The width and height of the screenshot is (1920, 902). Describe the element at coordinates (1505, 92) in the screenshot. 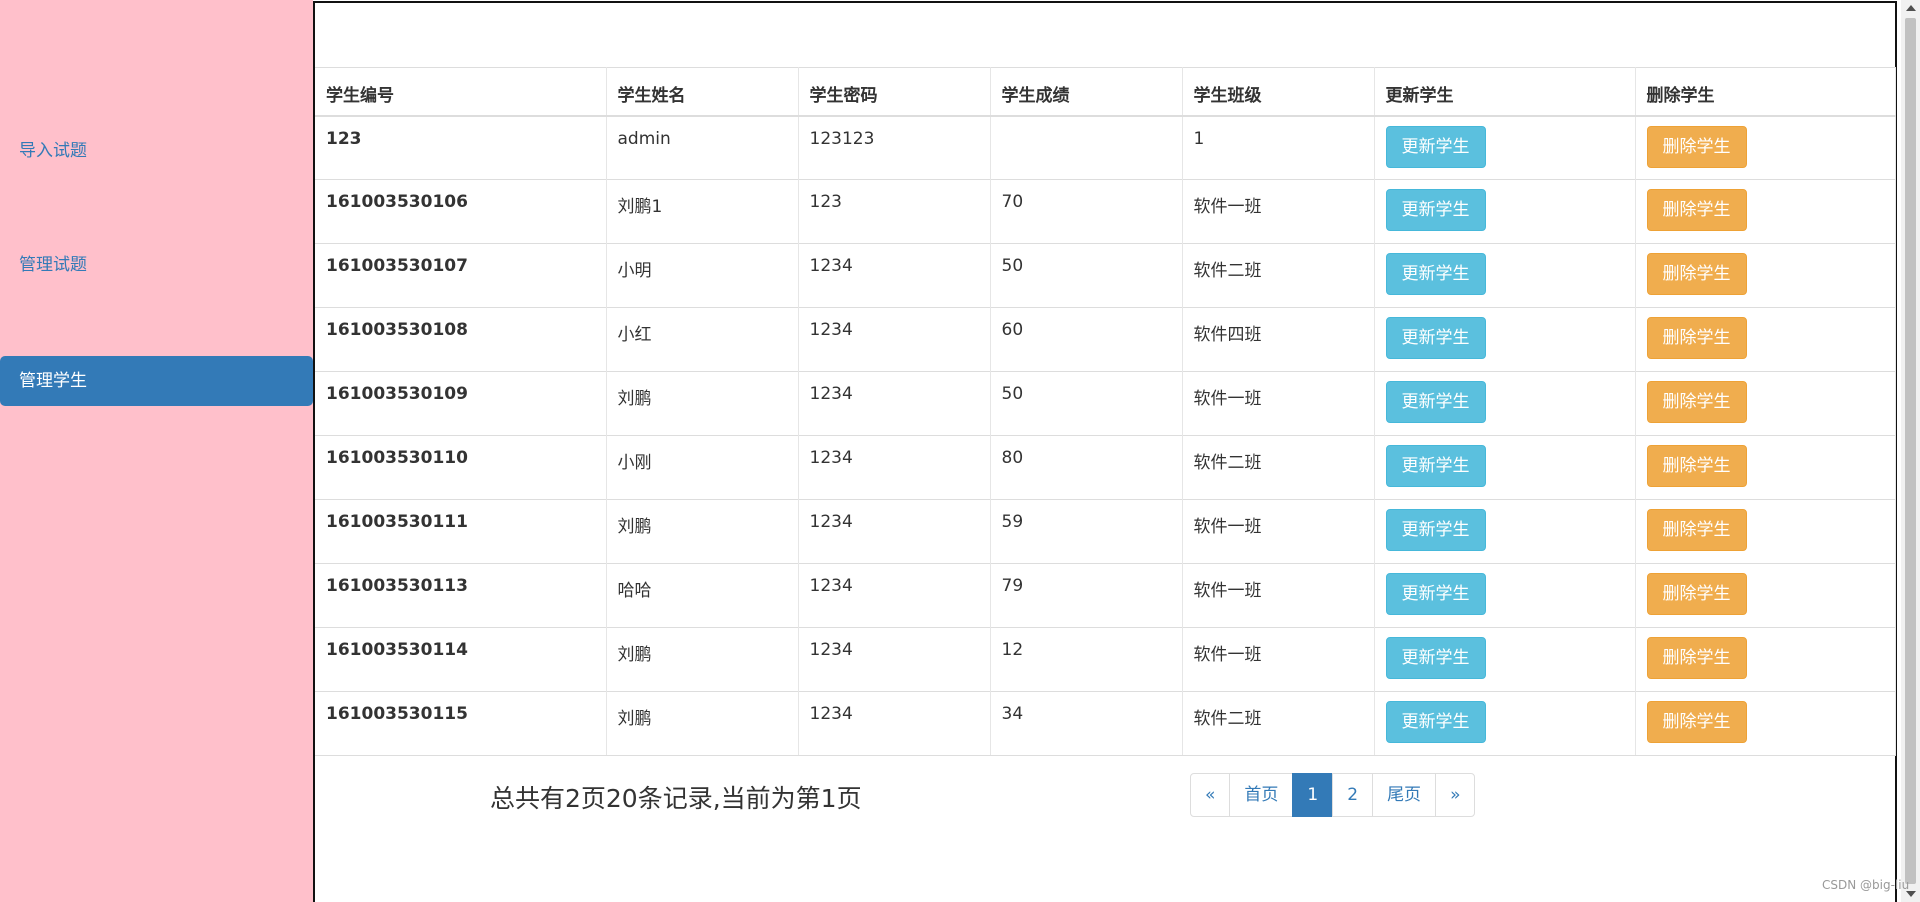

I see `header-update-student: 更新学生` at that location.